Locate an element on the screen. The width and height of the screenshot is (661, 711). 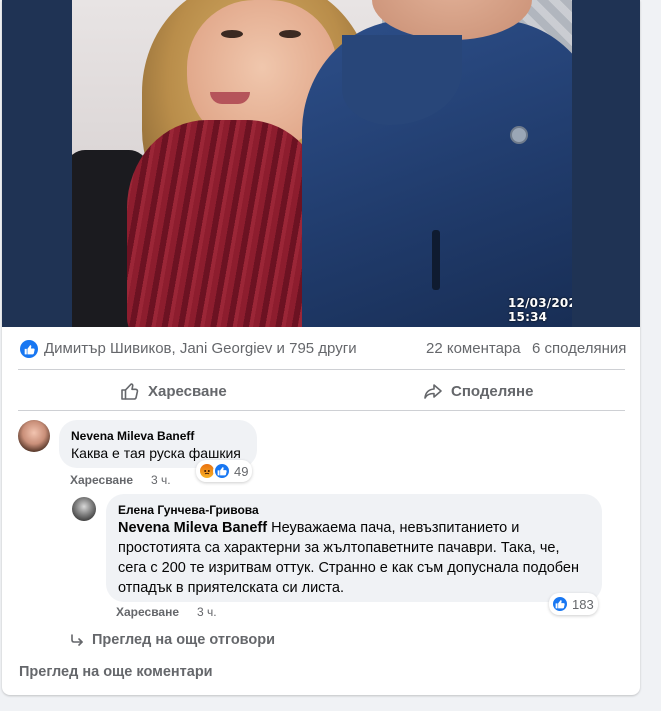
reply-author: Елена Гунчева-Гривова is located at coordinates (354, 510).